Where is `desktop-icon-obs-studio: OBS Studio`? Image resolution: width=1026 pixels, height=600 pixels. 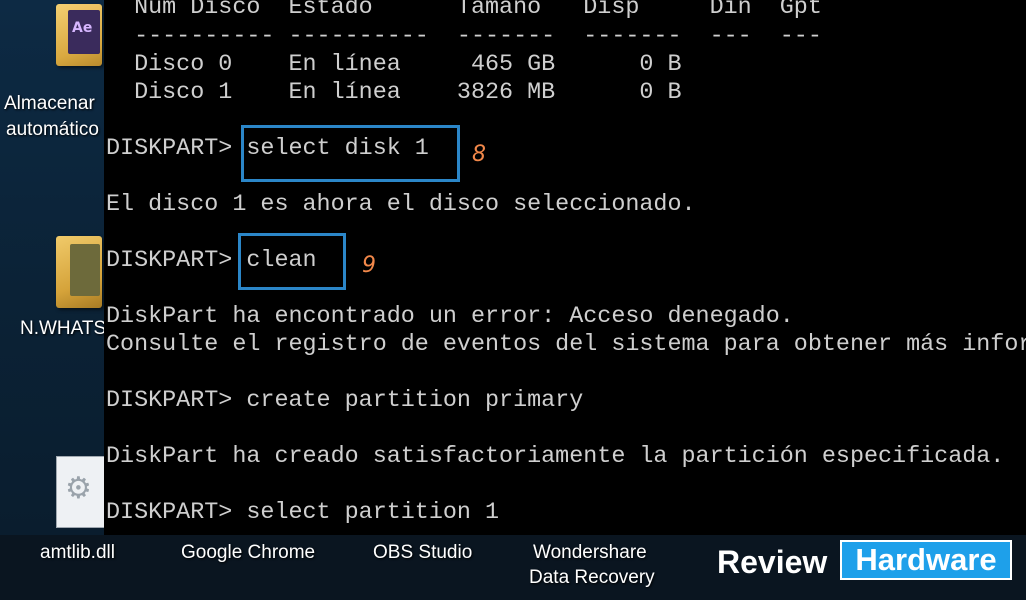
desktop-icon-obs-studio: OBS Studio is located at coordinates (422, 553).